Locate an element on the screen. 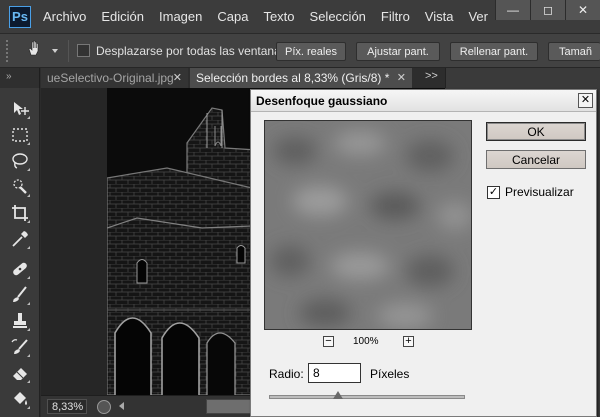 The image size is (600, 417). preview-zoom-controls: − 100% + is located at coordinates (369, 343).